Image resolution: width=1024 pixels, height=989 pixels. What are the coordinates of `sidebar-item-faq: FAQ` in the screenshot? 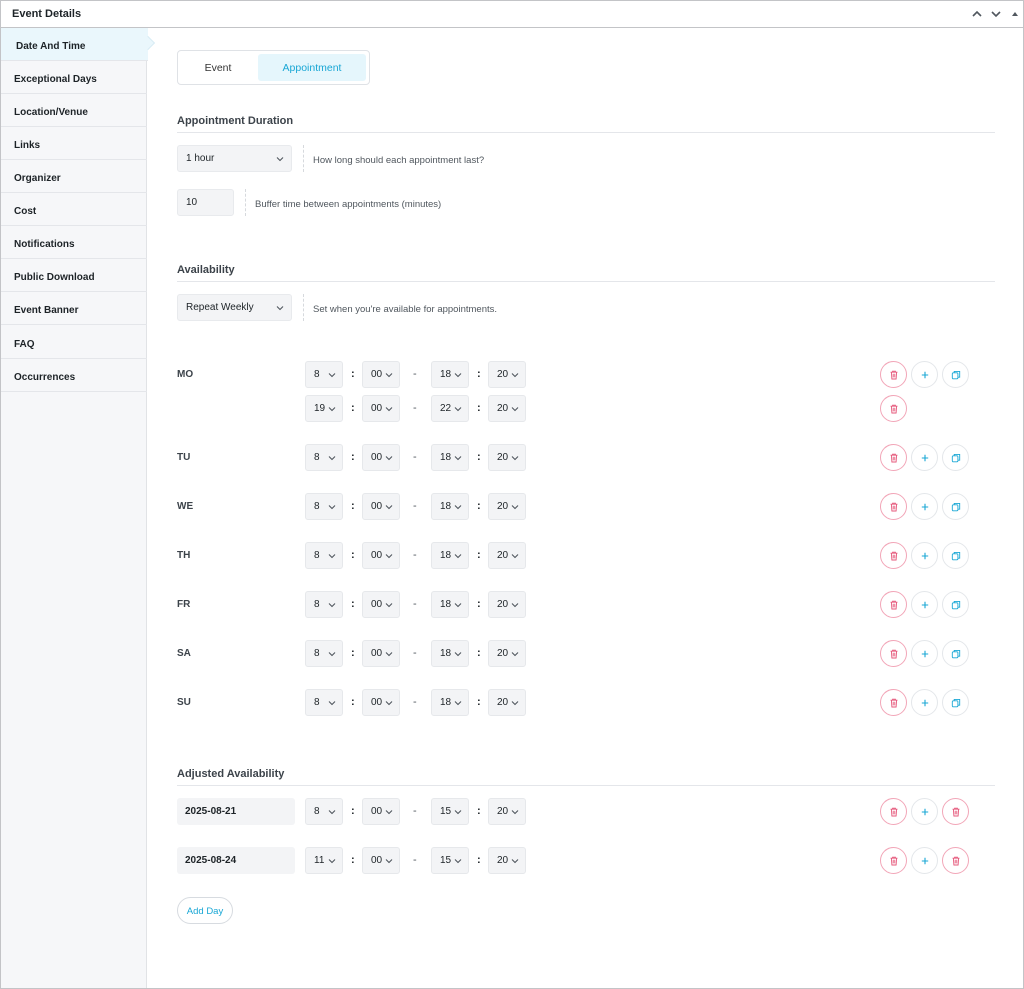 It's located at (74, 342).